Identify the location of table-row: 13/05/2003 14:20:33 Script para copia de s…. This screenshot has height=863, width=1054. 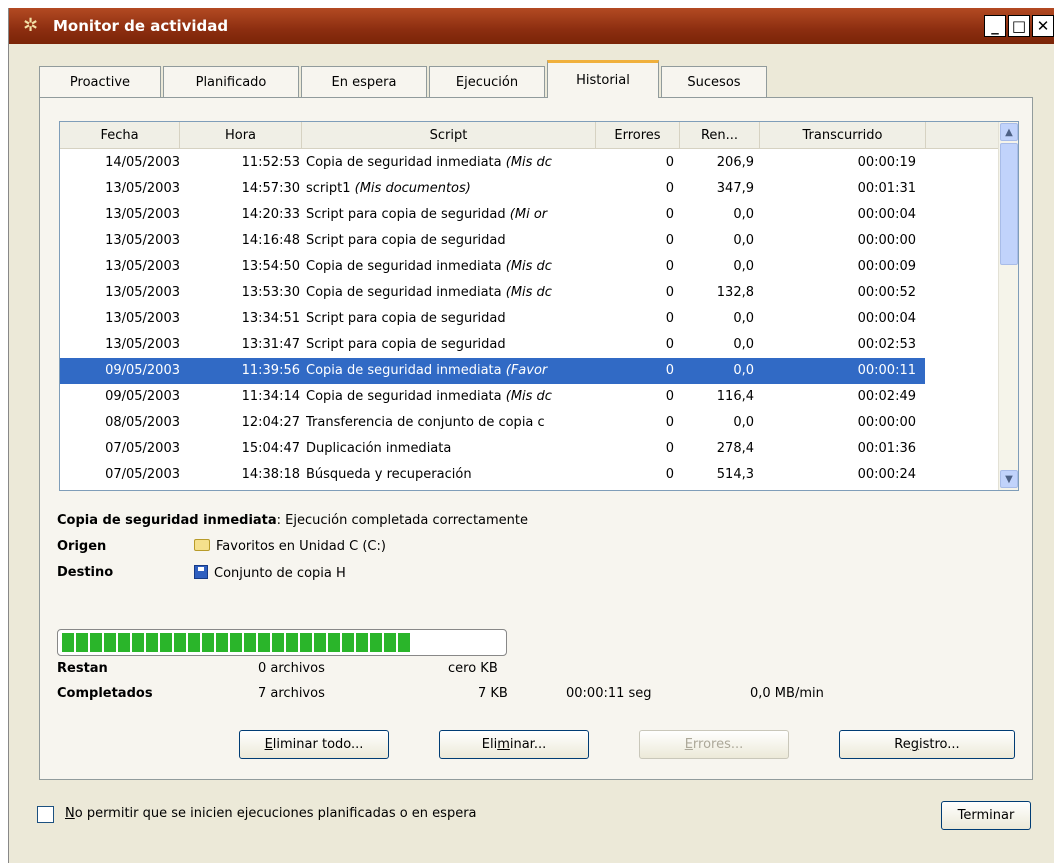
(530, 215).